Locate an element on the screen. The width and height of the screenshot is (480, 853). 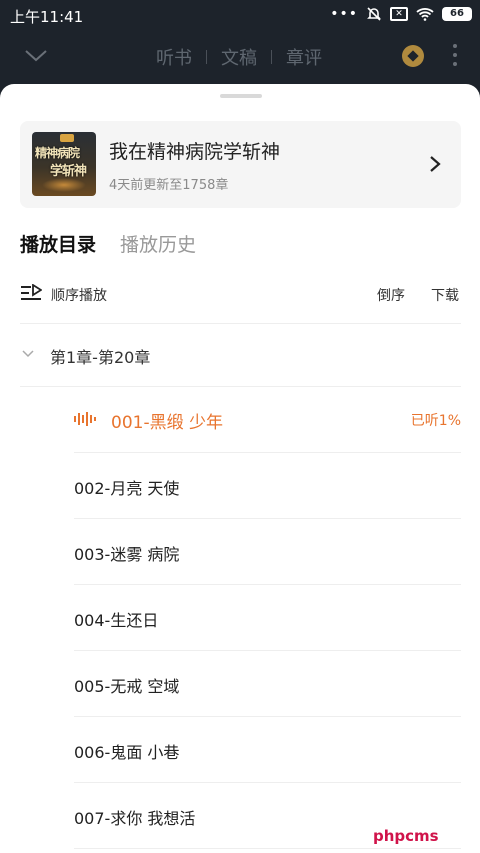
chapter-title: 006-鬼面 小巷 is located at coordinates (127, 752).